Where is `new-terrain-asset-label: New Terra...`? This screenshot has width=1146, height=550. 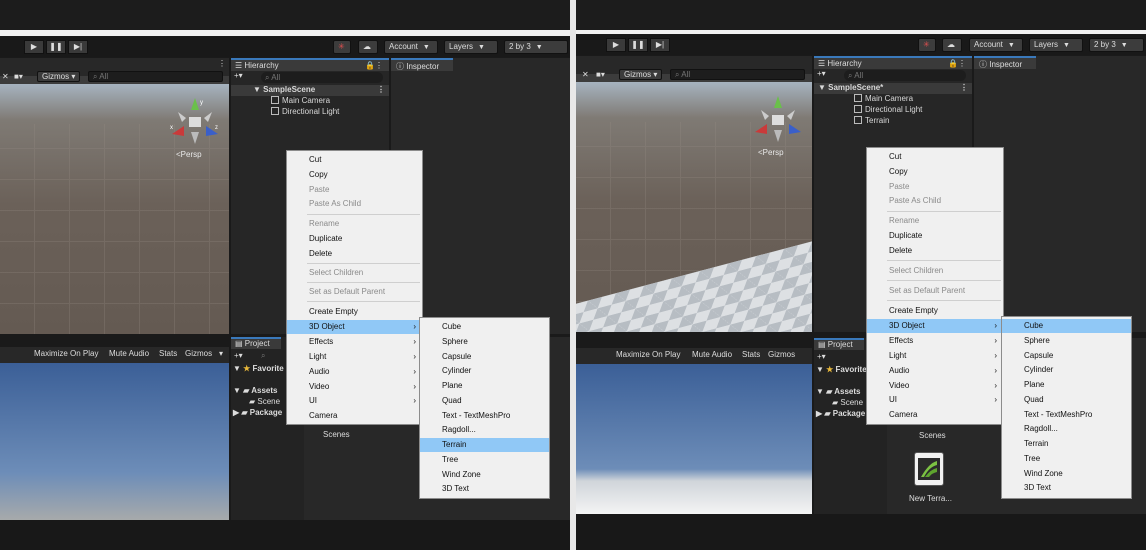 new-terrain-asset-label: New Terra... is located at coordinates (930, 498).